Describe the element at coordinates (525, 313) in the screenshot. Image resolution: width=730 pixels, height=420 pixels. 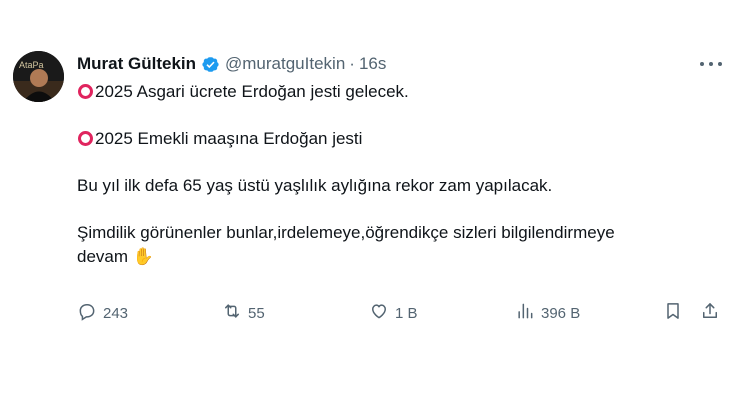
I see `views-chart-icon` at that location.